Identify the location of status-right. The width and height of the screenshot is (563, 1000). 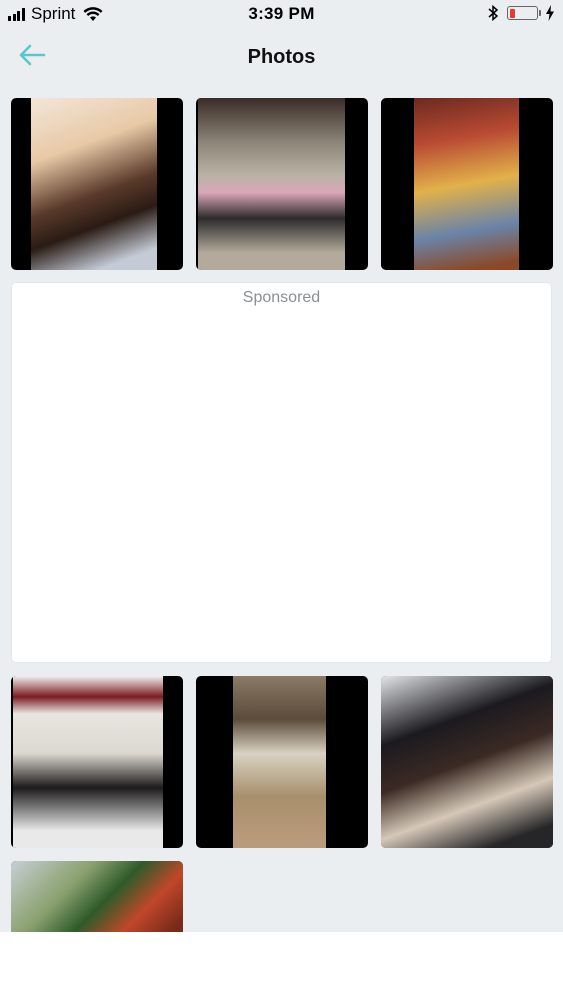
(521, 13).